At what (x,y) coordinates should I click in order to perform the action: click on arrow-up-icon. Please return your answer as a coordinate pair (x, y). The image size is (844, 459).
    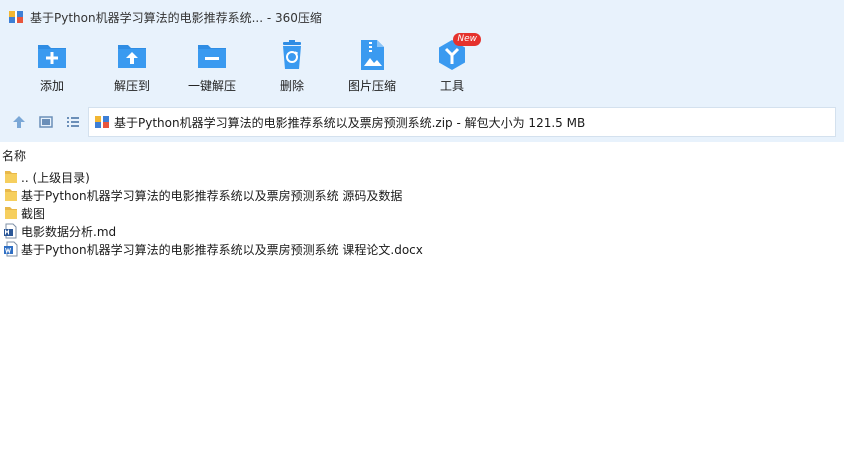
    Looking at the image, I should click on (19, 122).